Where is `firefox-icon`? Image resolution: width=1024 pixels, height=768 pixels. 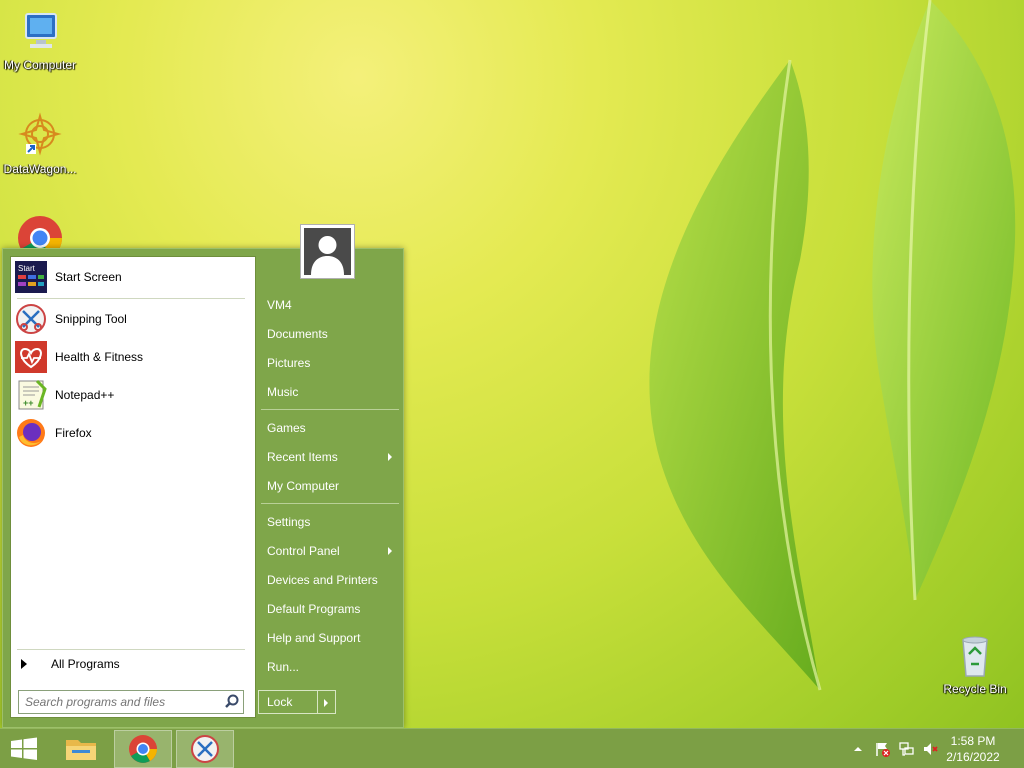
firefox-icon is located at coordinates (31, 433).